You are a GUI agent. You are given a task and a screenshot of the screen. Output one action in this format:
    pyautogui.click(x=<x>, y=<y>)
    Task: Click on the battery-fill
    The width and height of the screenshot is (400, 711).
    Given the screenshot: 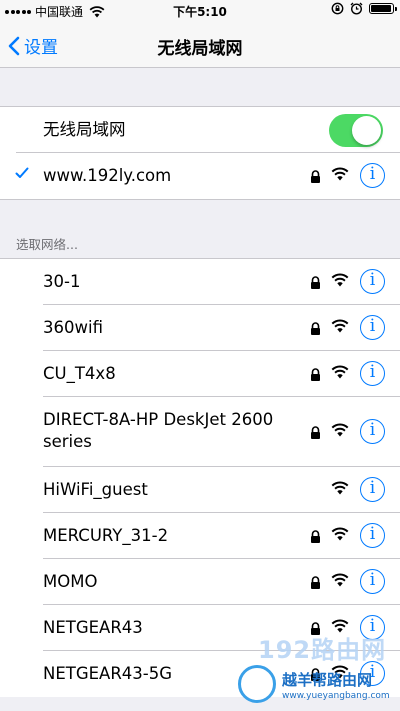 What is the action you would take?
    pyautogui.click(x=381, y=8)
    